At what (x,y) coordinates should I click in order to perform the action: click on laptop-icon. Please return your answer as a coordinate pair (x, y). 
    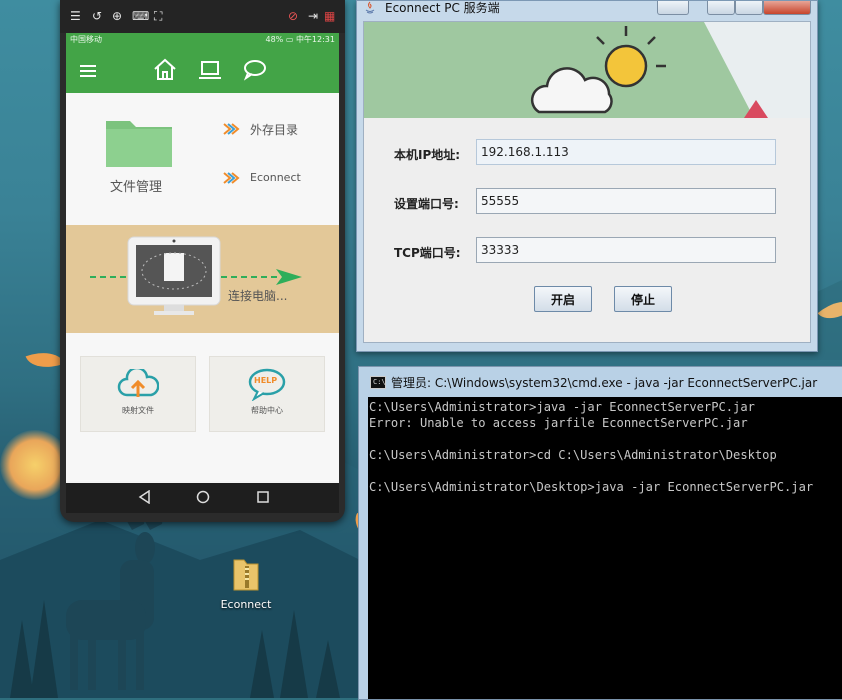
    Looking at the image, I should click on (210, 69).